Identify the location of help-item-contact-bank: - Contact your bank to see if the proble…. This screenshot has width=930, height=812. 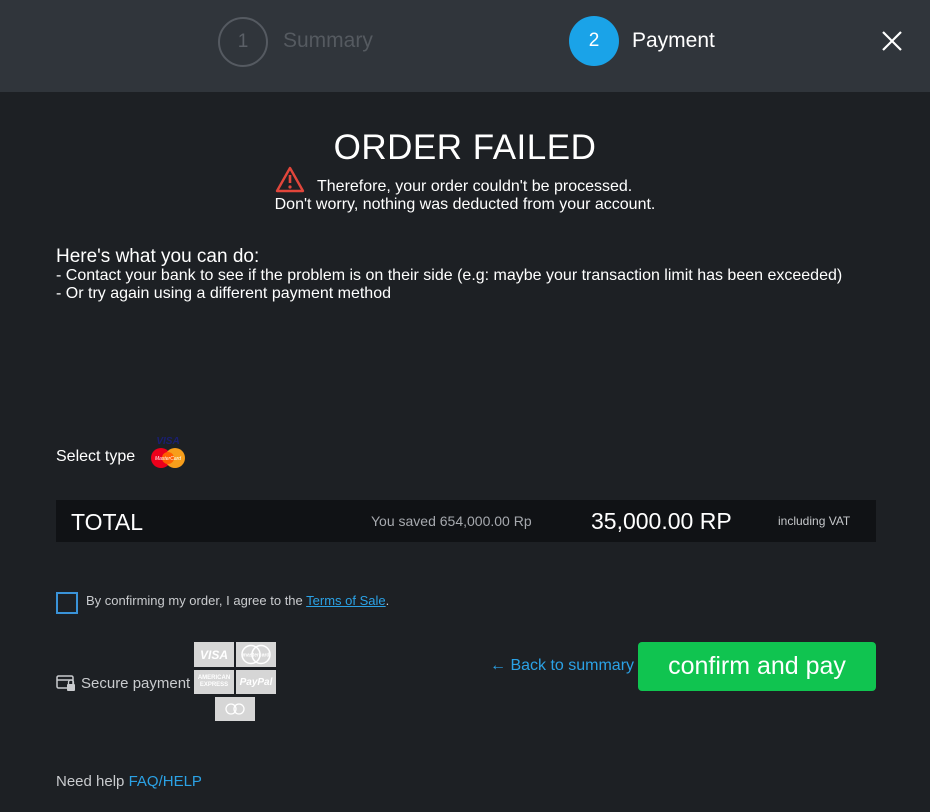
(449, 275).